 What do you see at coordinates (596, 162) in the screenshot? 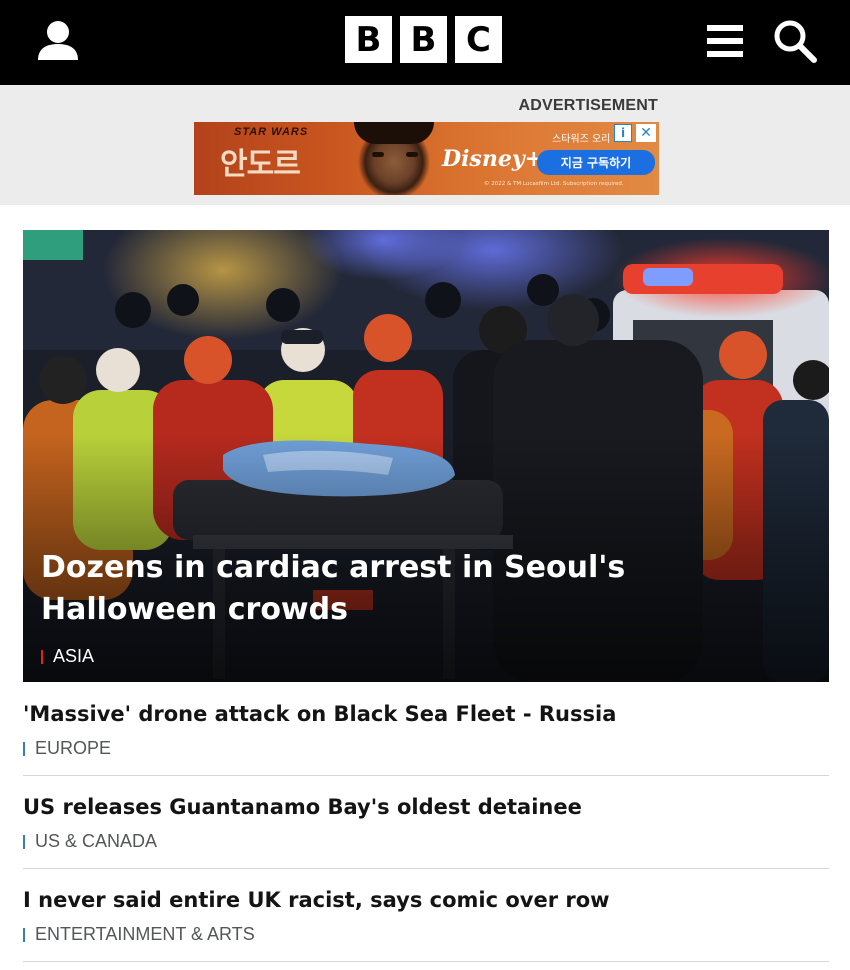
I see `ad-subscribe-button: 지금 구독하기` at bounding box center [596, 162].